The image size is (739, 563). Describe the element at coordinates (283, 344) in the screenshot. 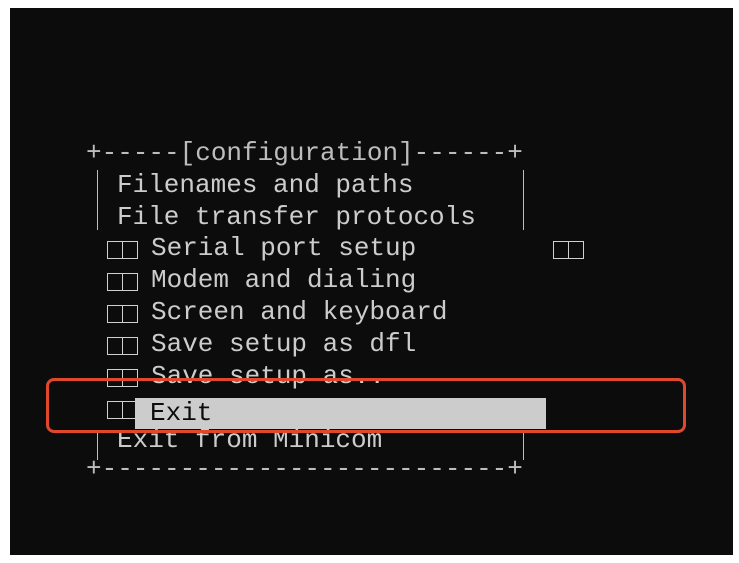

I see `menu-item-save-dfl: Save setup as dfl` at that location.